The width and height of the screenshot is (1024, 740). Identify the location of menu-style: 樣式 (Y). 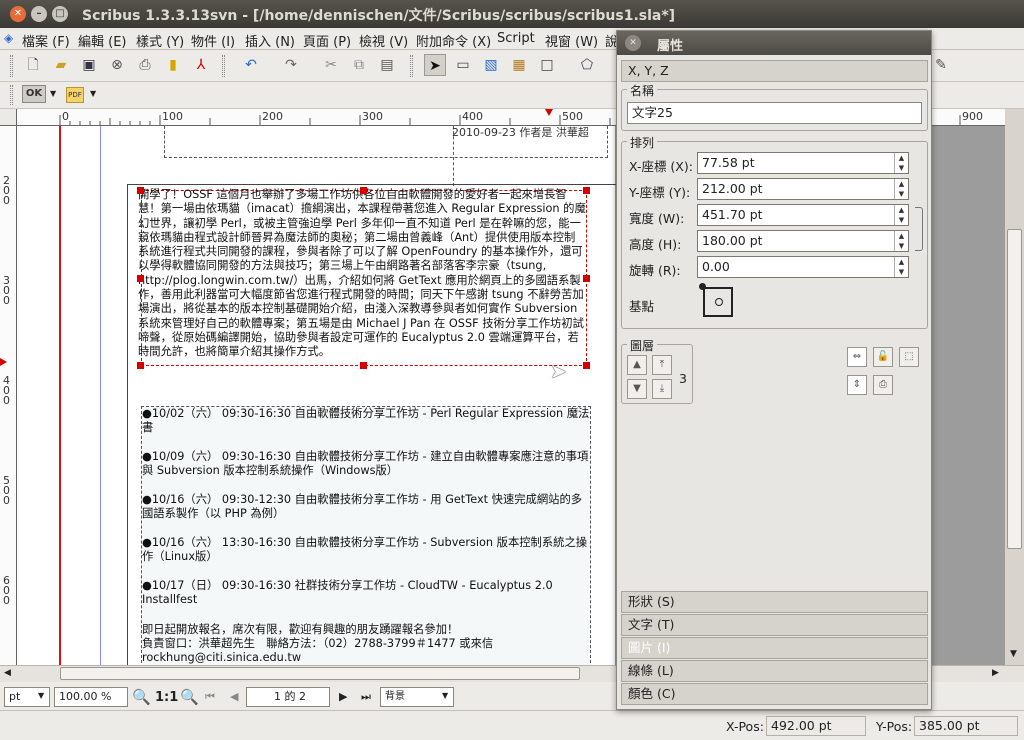
(160, 40).